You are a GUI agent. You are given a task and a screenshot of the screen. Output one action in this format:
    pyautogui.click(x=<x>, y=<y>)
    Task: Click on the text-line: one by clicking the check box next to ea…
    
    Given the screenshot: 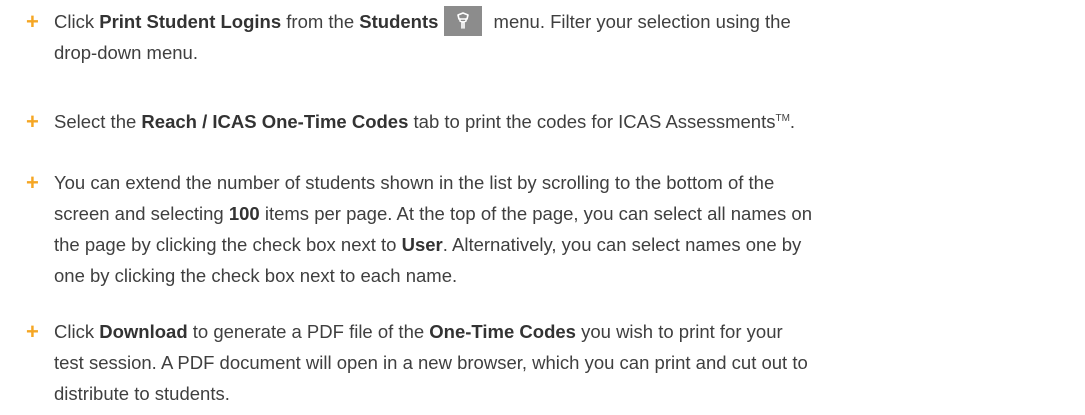 What is the action you would take?
    pyautogui.click(x=564, y=275)
    